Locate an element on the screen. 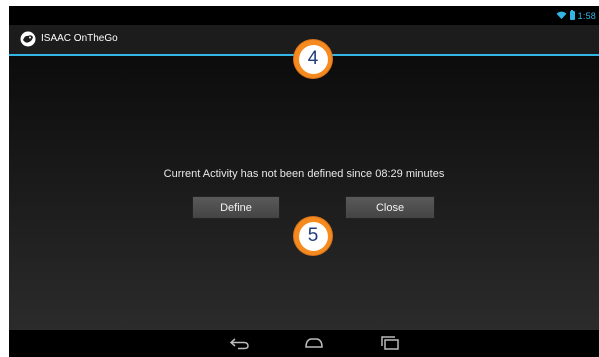 The height and width of the screenshot is (357, 599). annotation-badge-4: 4 is located at coordinates (313, 59).